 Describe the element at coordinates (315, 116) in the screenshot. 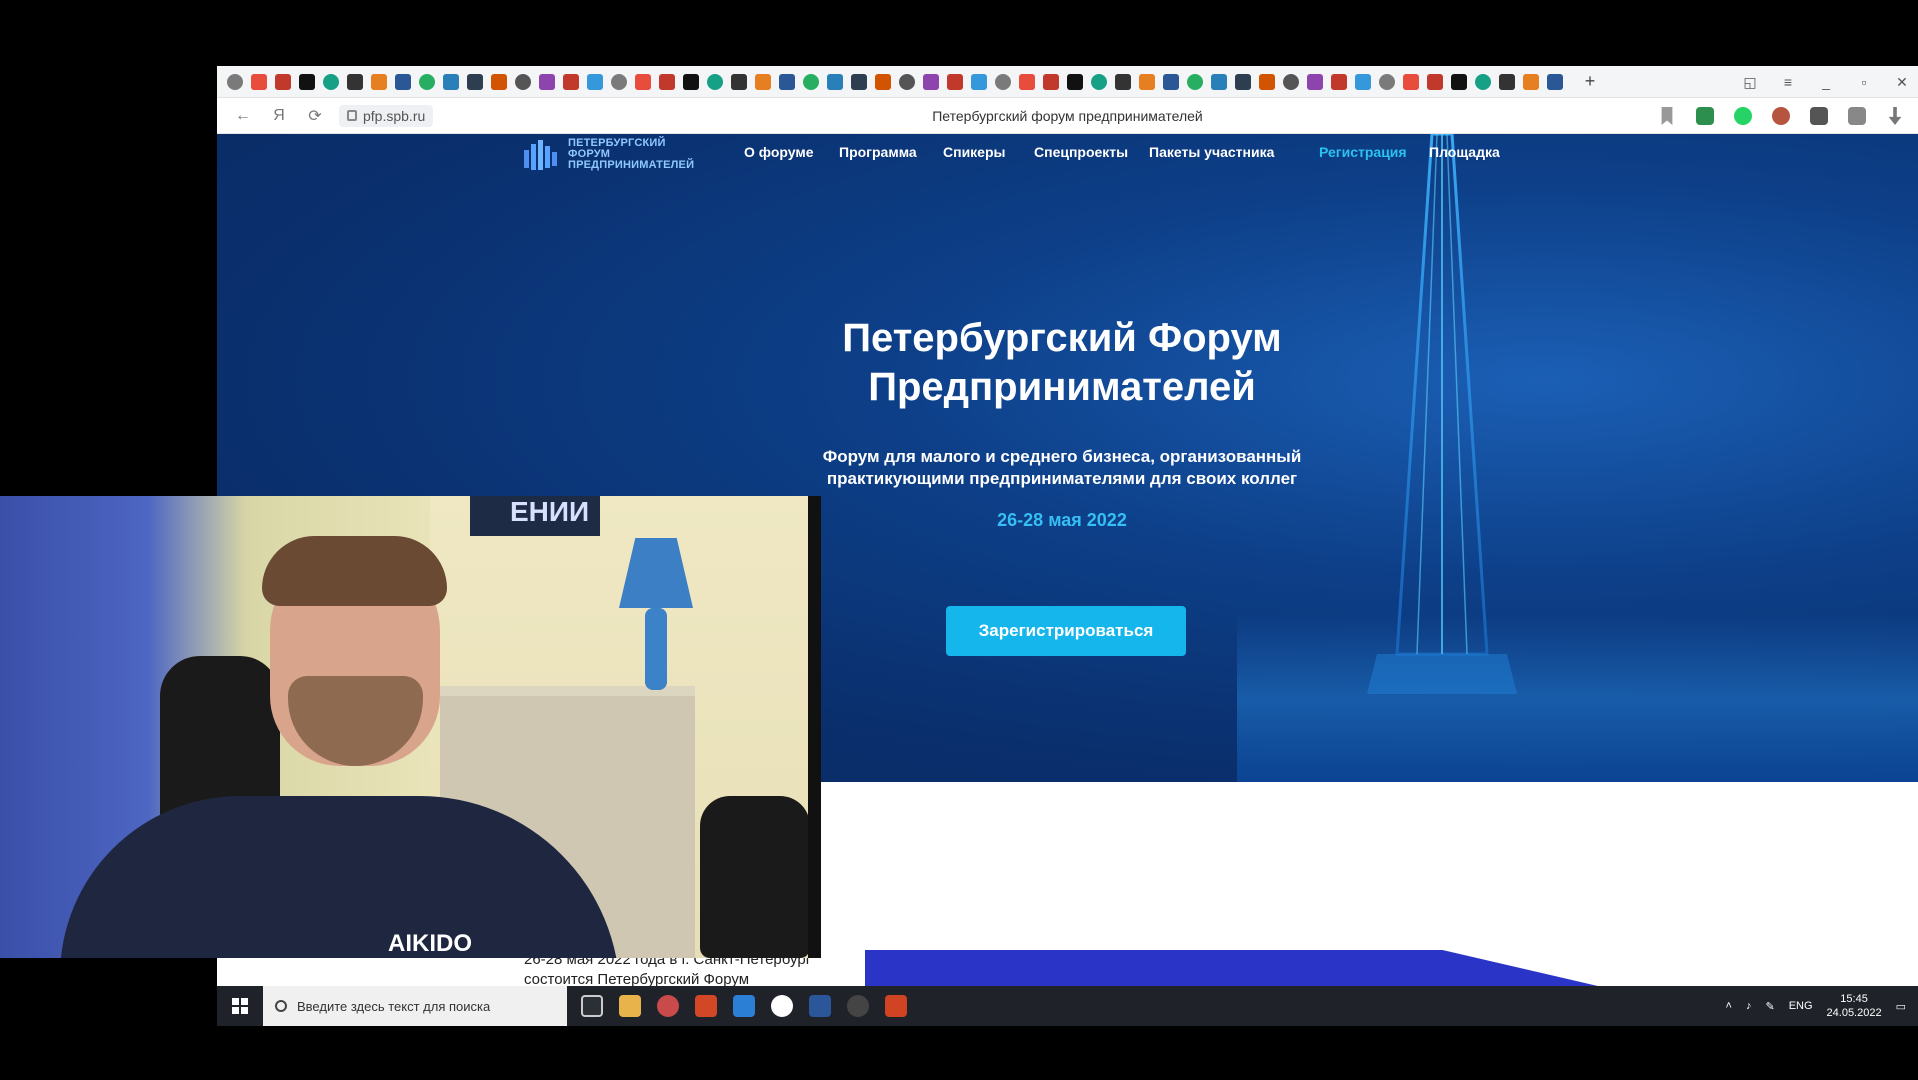

I see `reload-icon: ⟳` at that location.